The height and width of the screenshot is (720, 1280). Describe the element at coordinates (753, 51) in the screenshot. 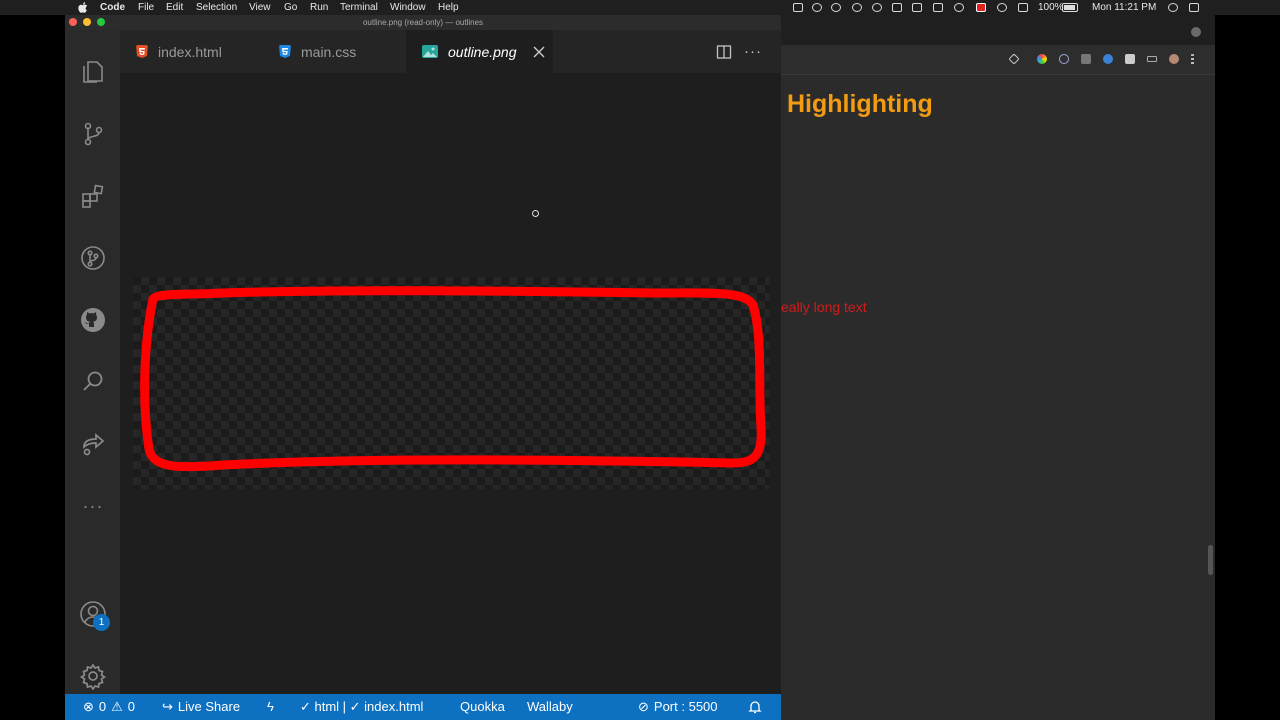

I see `more-actions-icon: ···` at that location.